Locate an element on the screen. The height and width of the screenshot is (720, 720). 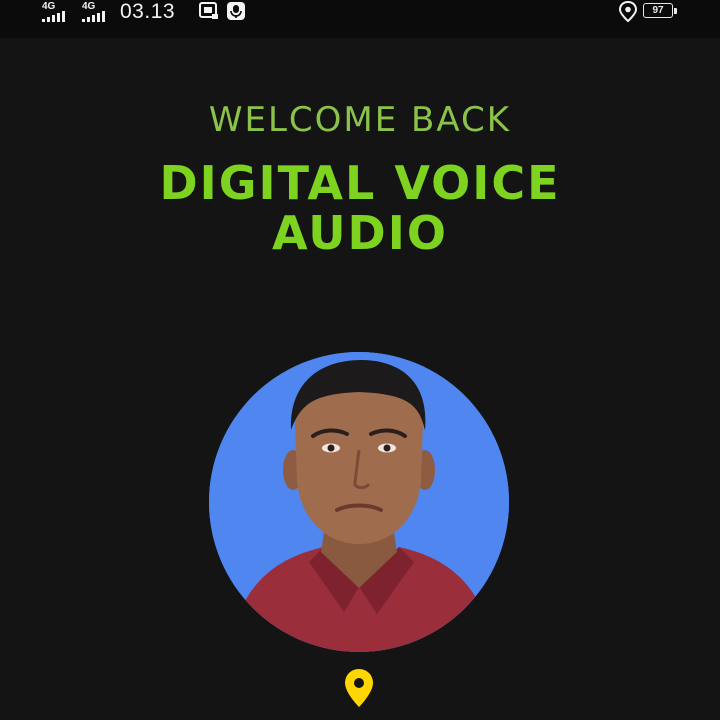
welcome-greeting: WELCOME BACK is located at coordinates (360, 120).